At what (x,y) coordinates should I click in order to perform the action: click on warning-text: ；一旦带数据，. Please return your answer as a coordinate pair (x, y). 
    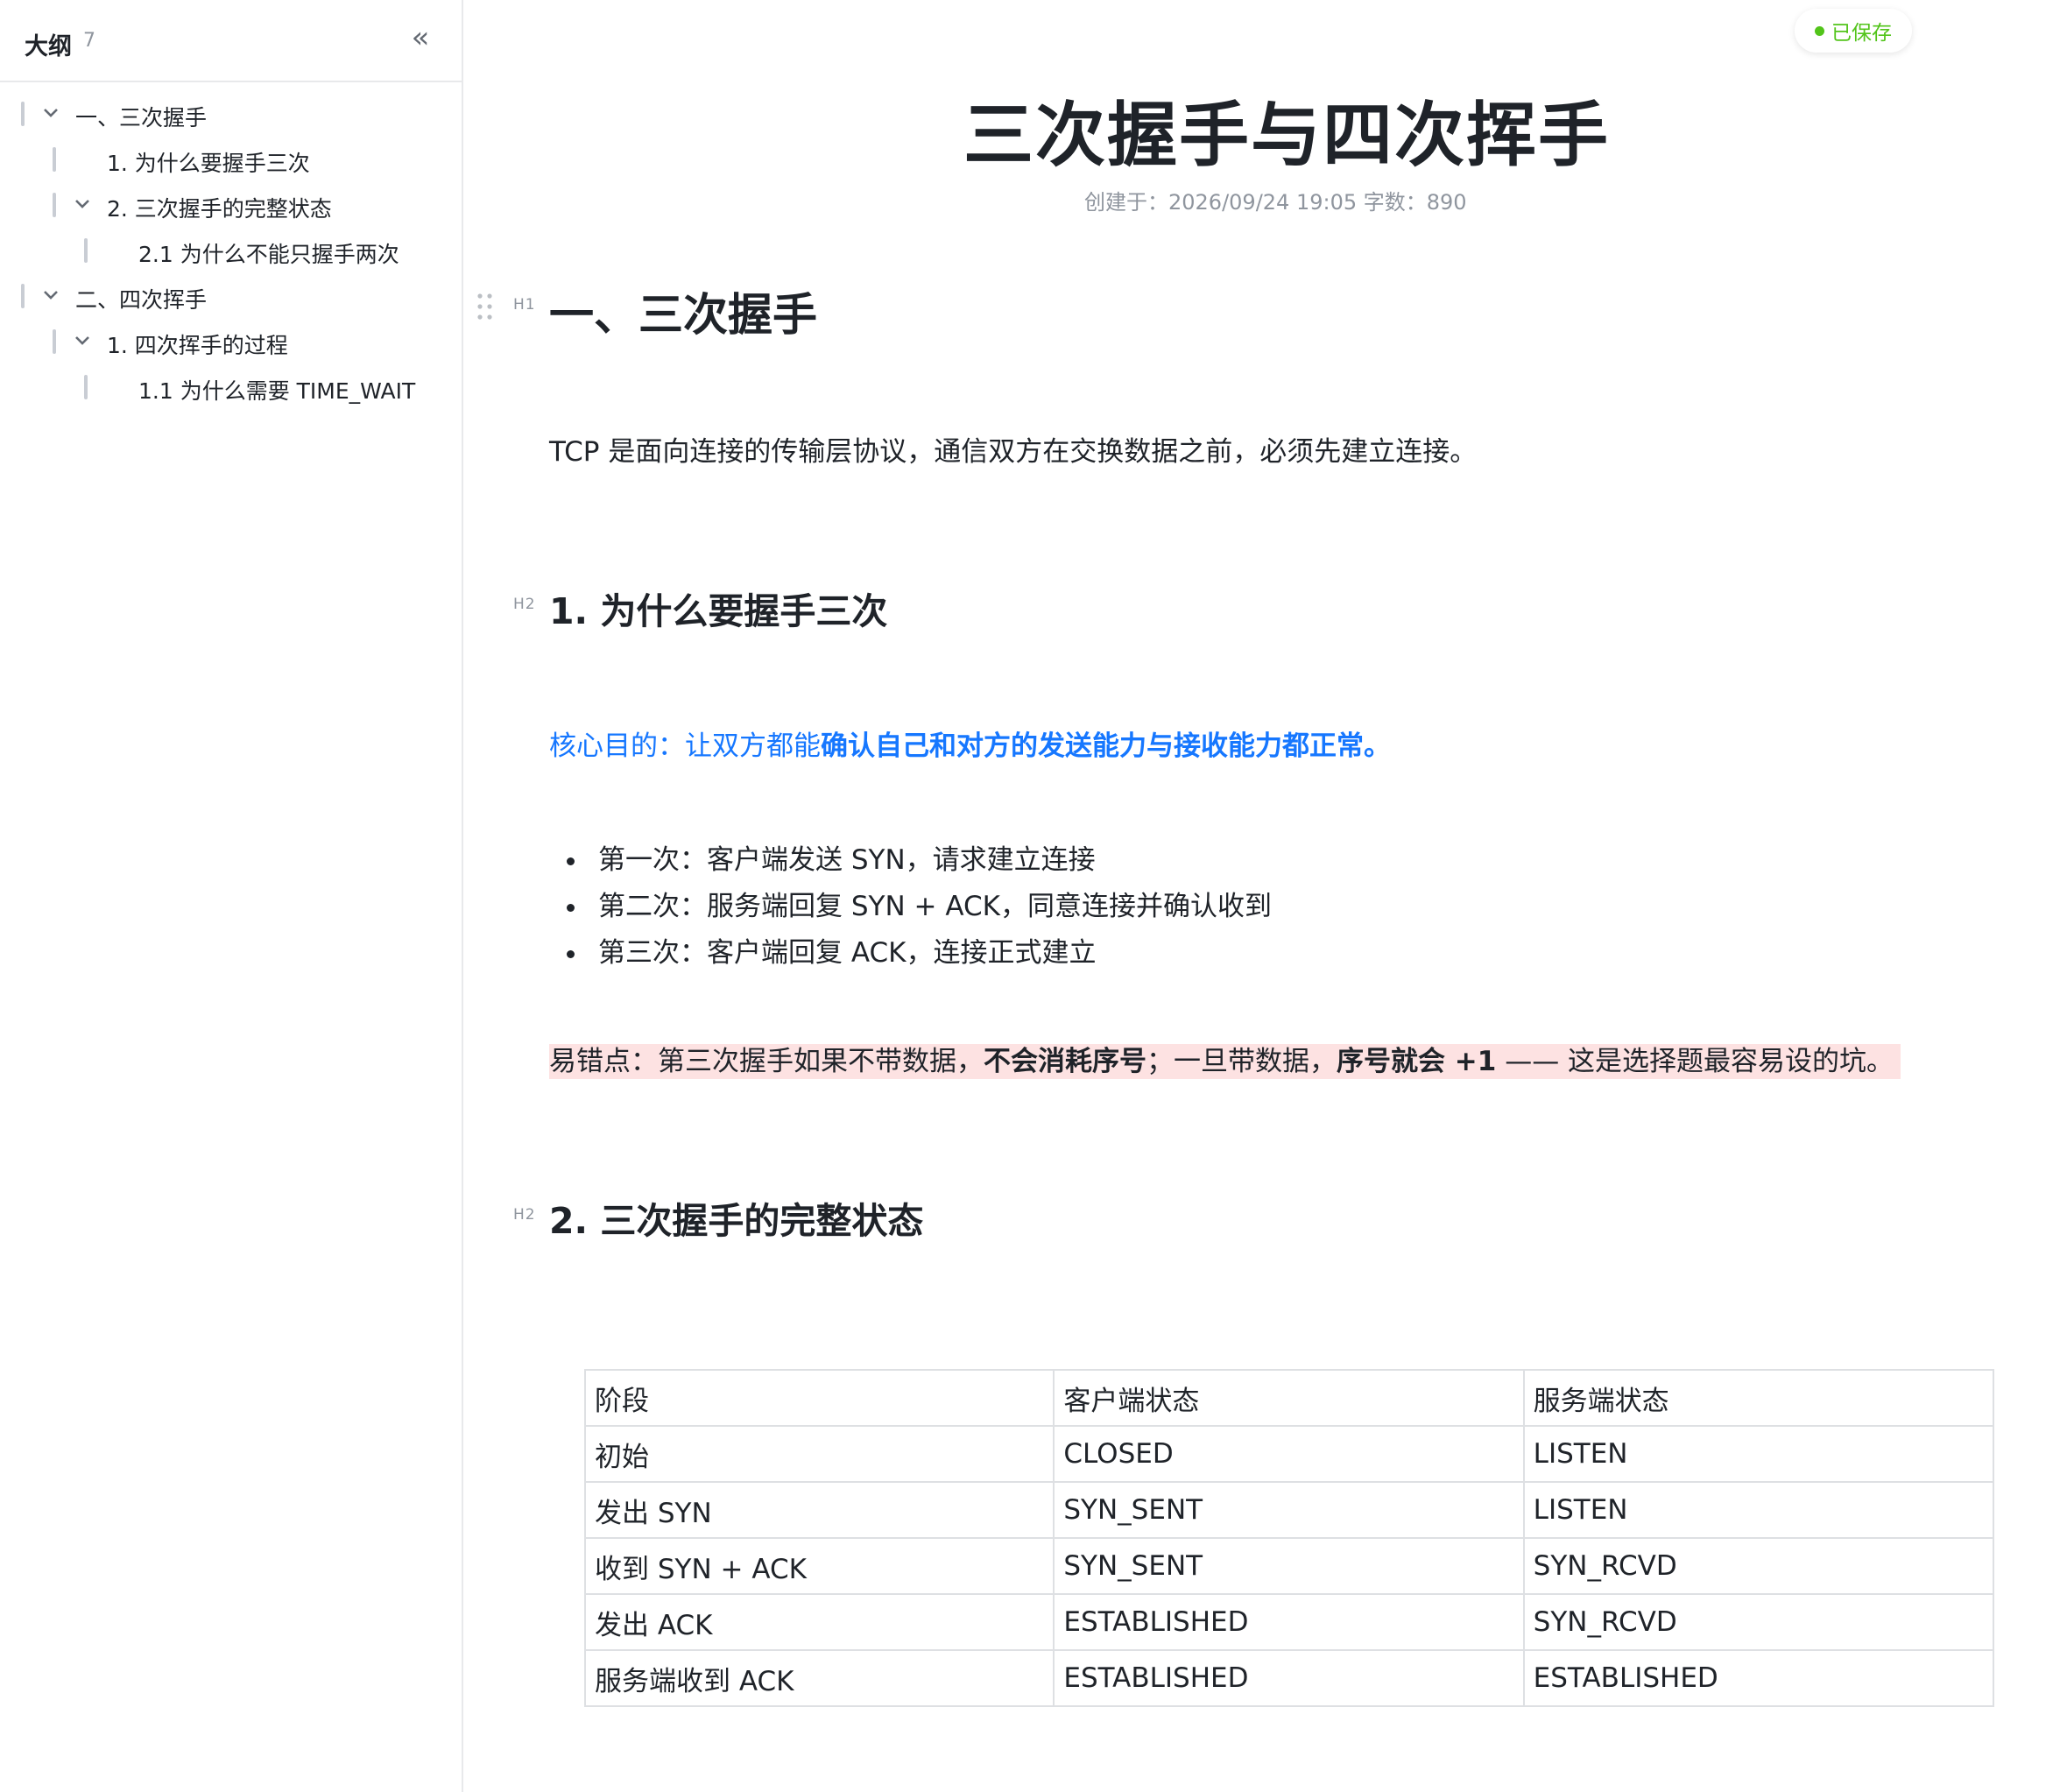
    Looking at the image, I should click on (1241, 1061).